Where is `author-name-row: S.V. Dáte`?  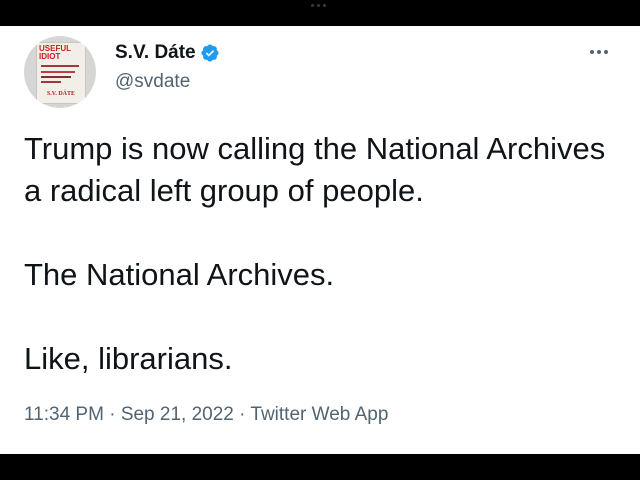
author-name-row: S.V. Dáte is located at coordinates (167, 53).